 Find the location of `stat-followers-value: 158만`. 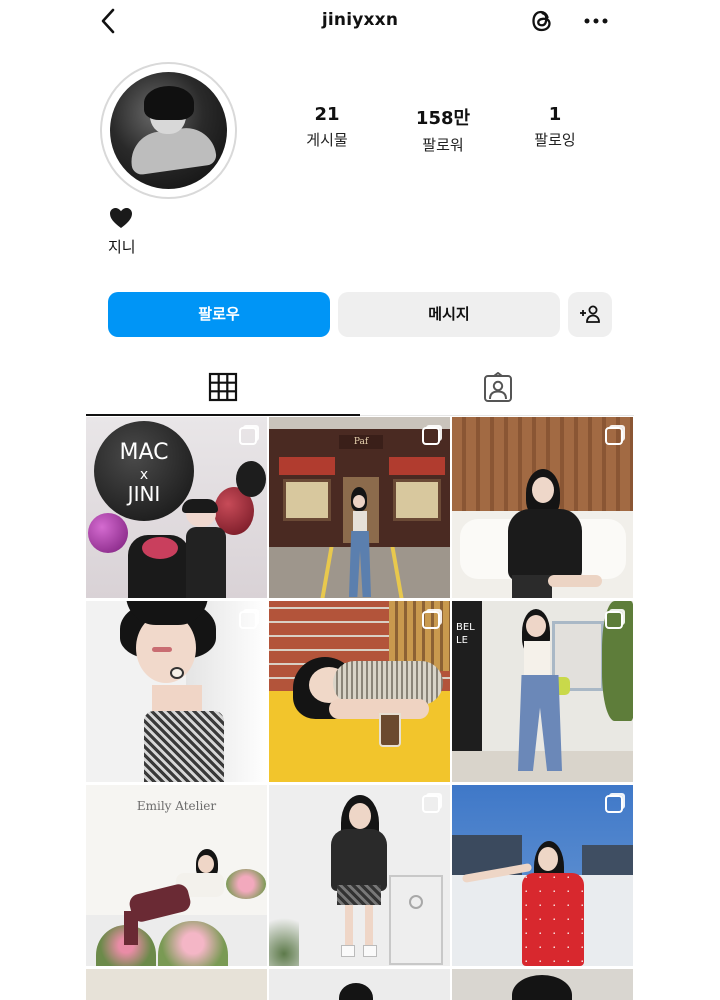

stat-followers-value: 158만 is located at coordinates (443, 118).